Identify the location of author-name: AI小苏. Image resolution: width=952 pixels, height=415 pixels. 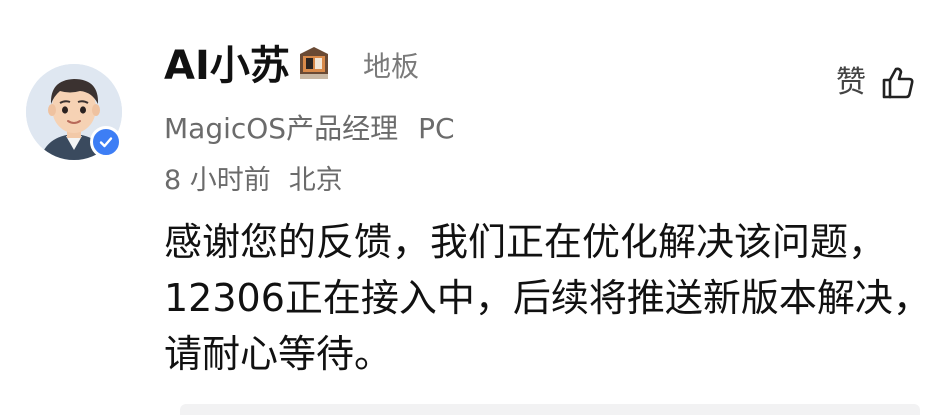
(227, 66).